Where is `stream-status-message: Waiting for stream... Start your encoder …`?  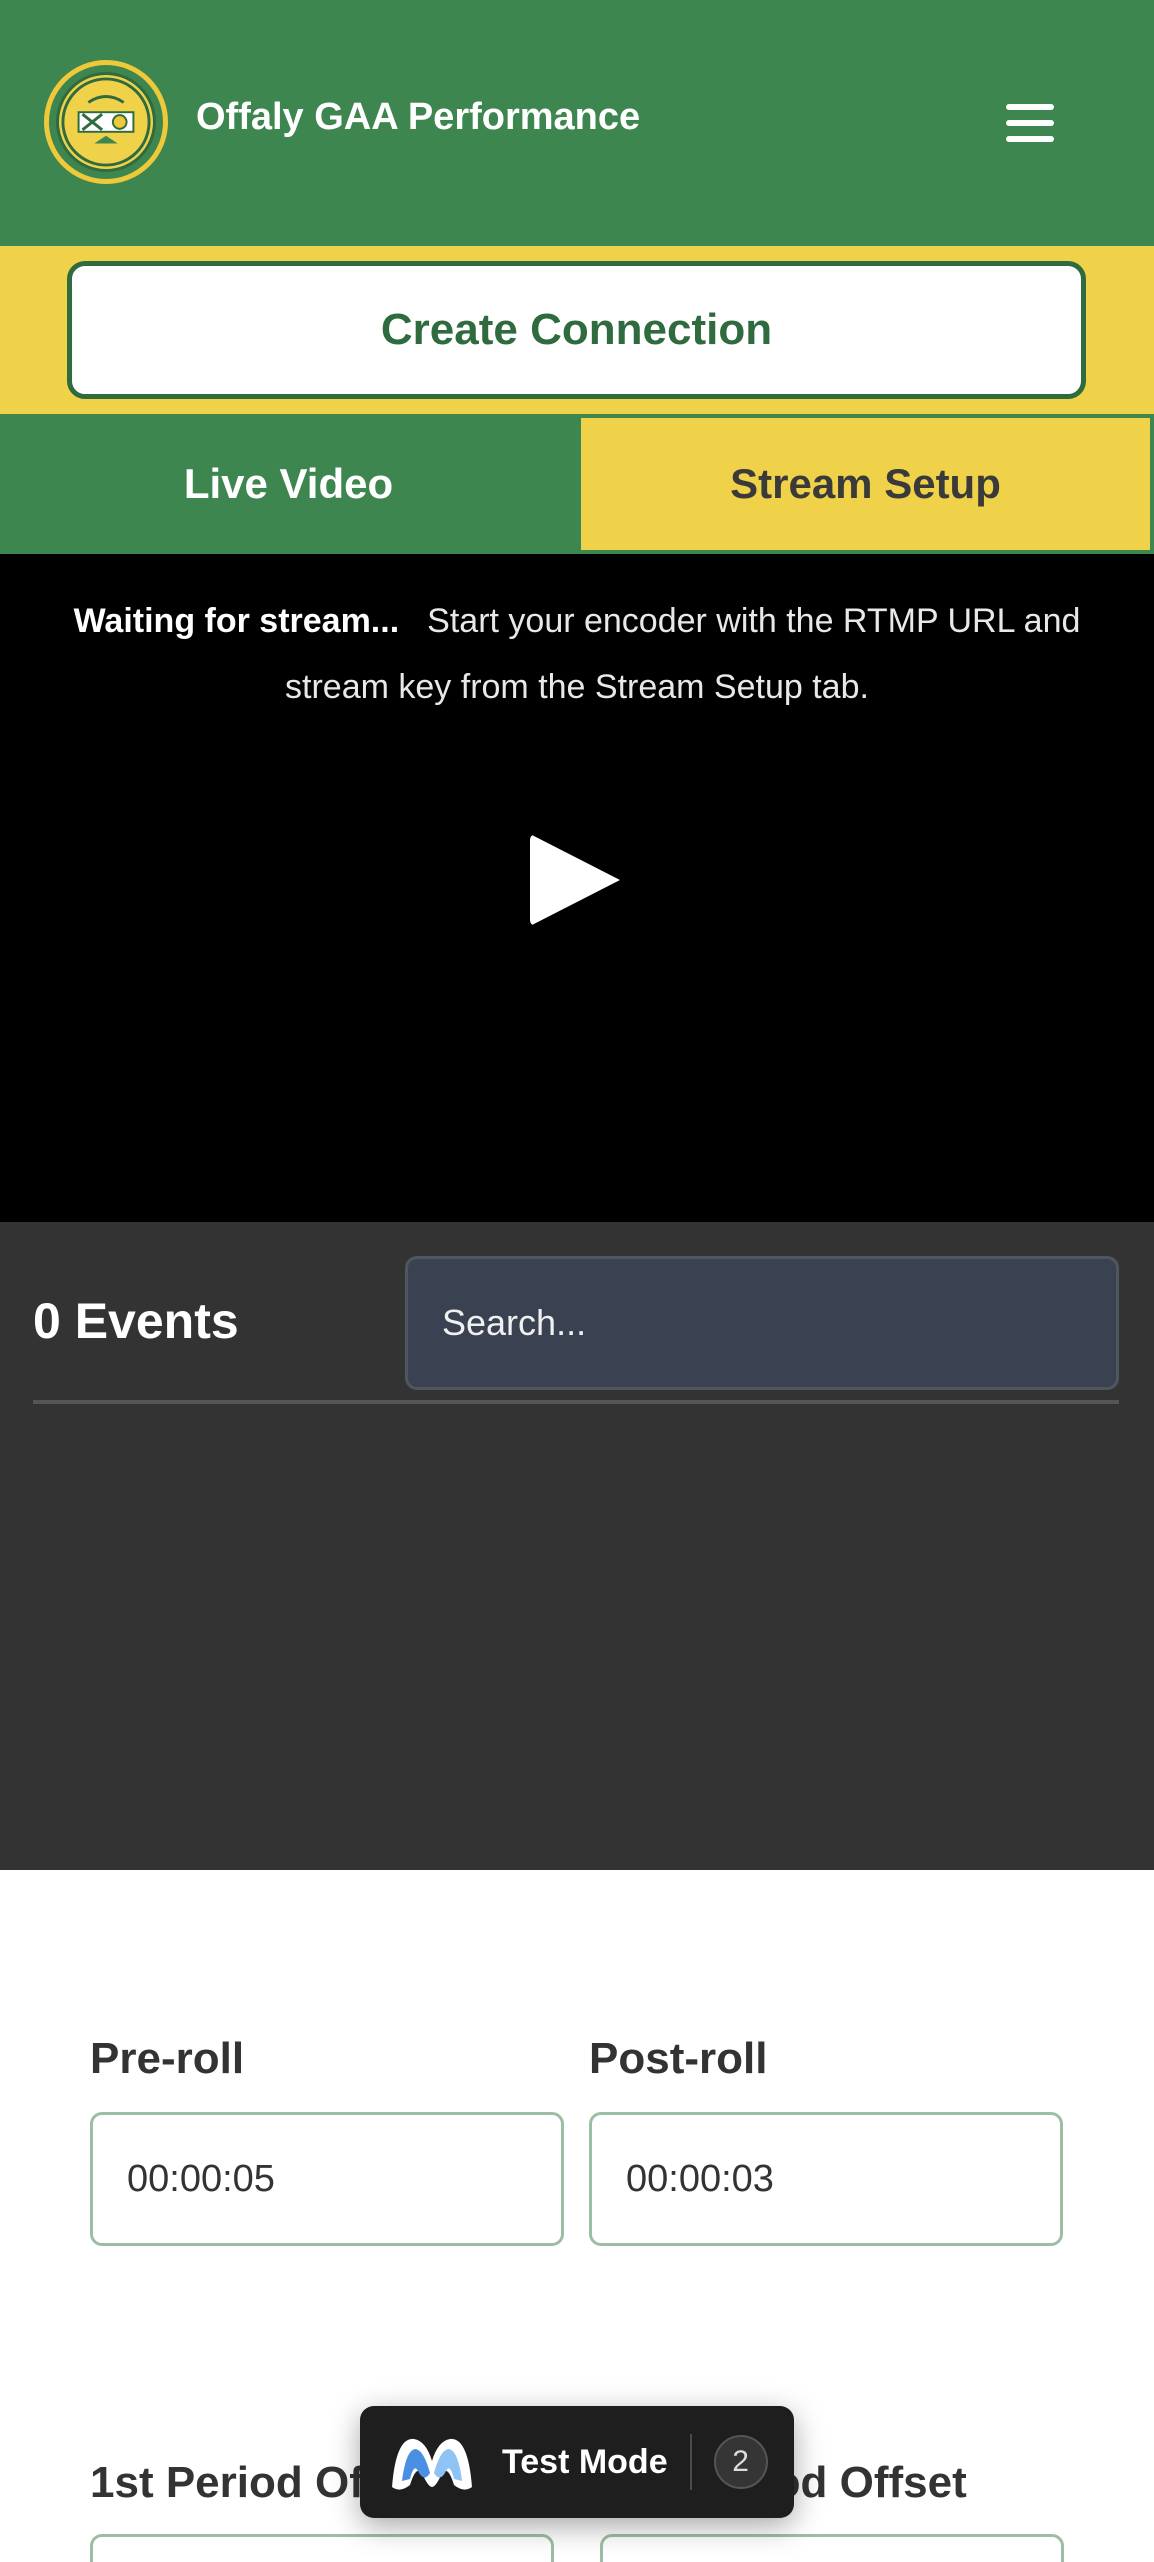
stream-status-message: Waiting for stream... Start your encoder … is located at coordinates (577, 654).